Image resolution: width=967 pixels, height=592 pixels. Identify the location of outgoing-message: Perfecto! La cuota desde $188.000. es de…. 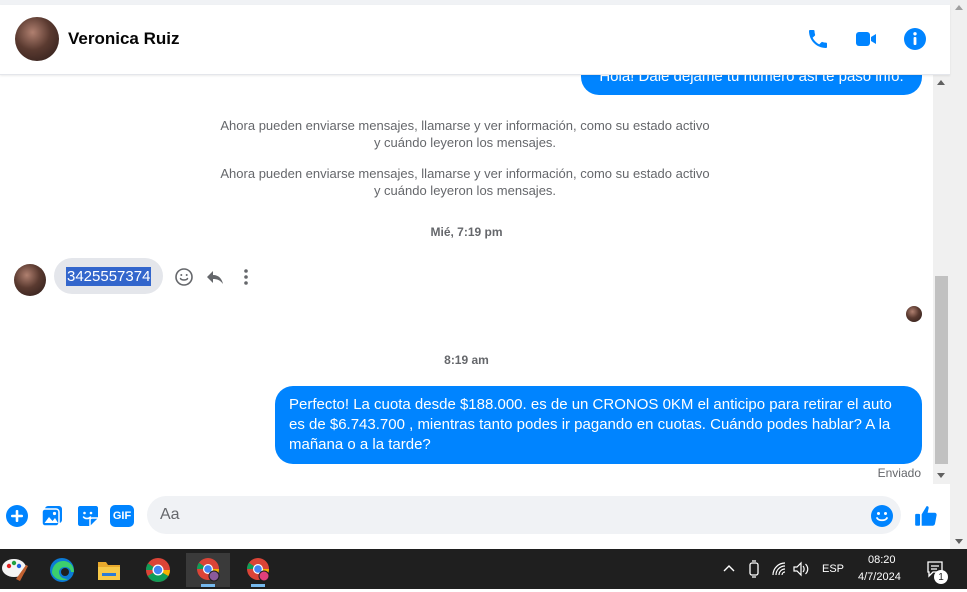
(598, 425).